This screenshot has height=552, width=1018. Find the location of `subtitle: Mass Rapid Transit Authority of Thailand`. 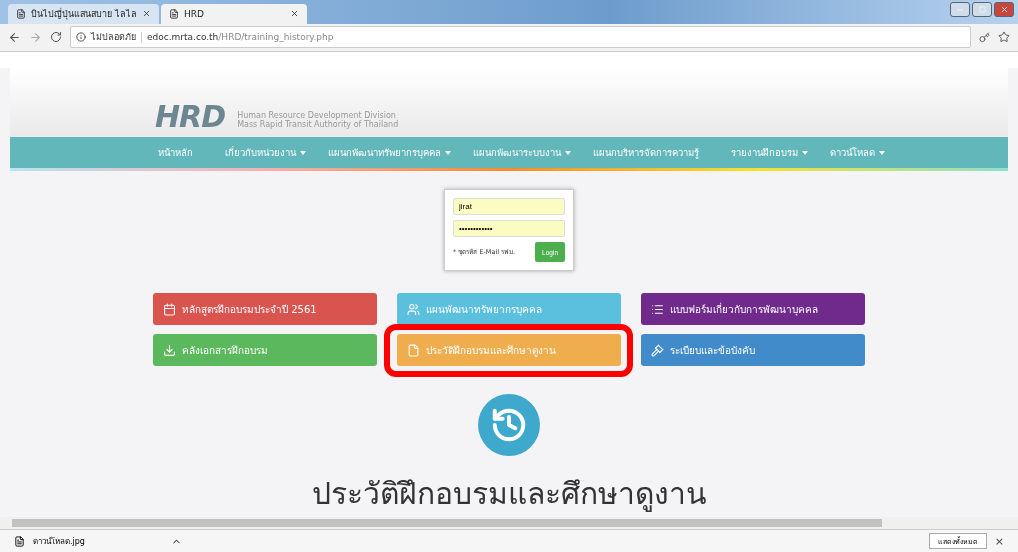

subtitle: Mass Rapid Transit Authority of Thailand is located at coordinates (318, 125).